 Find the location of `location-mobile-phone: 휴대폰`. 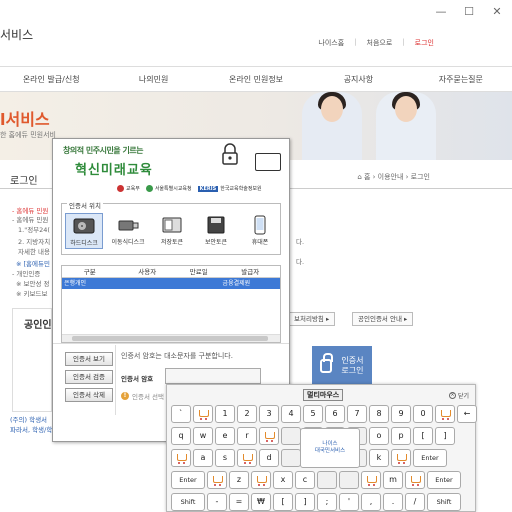

location-mobile-phone: 휴대폰 is located at coordinates (260, 231).